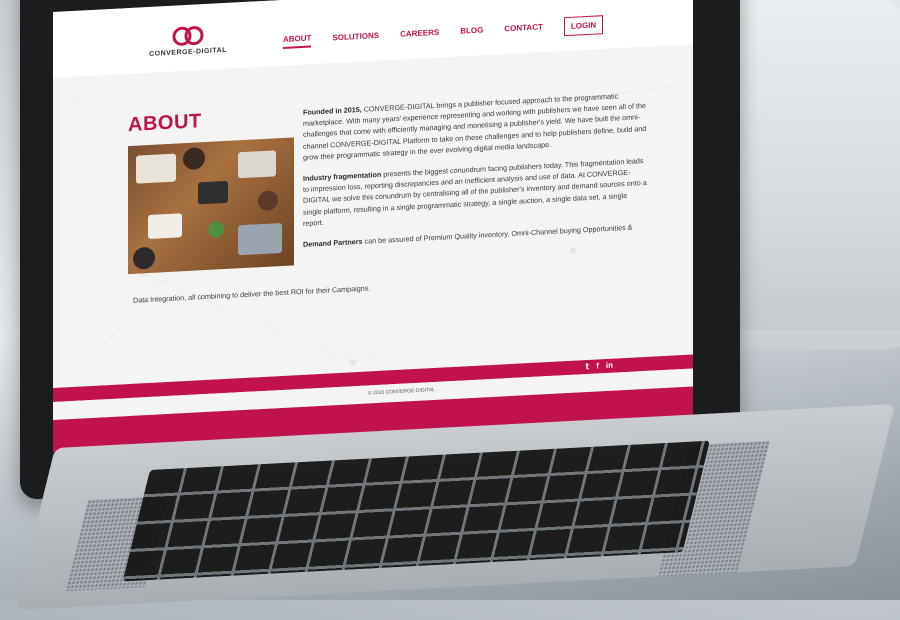  I want to click on logo-text: CONVERGE-DIGITAL, so click(188, 52).